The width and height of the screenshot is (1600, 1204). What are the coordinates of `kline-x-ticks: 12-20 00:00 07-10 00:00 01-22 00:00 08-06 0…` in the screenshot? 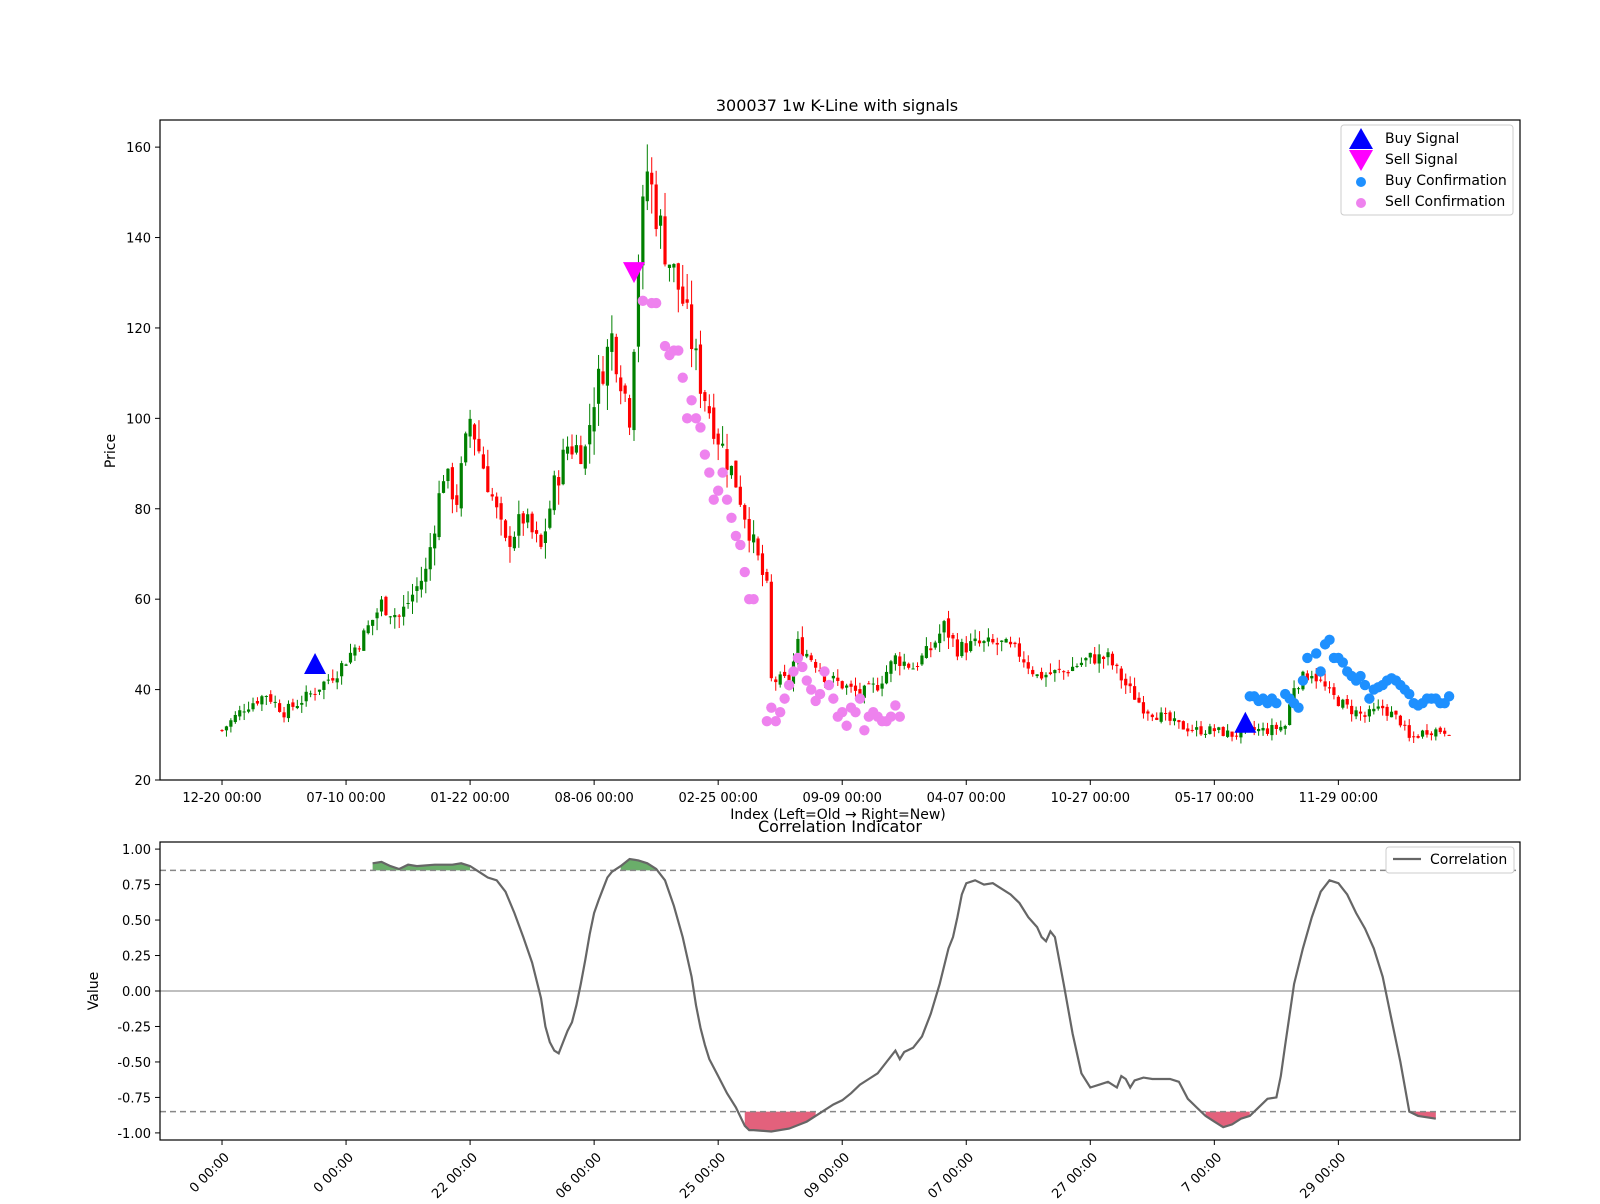 It's located at (780, 793).